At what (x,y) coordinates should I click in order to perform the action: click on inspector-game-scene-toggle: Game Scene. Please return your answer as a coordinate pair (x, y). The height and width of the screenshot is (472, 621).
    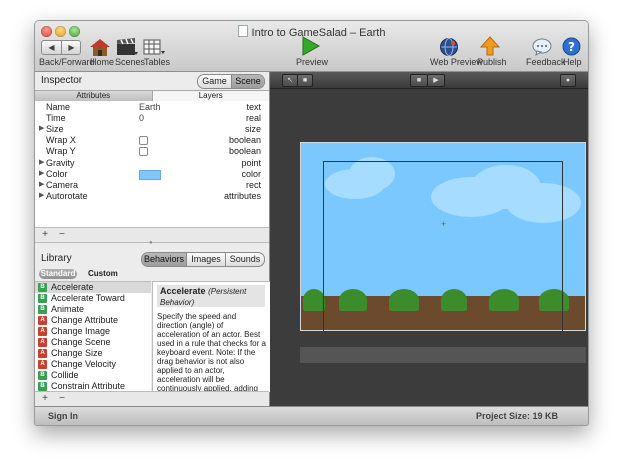
    Looking at the image, I should click on (231, 81).